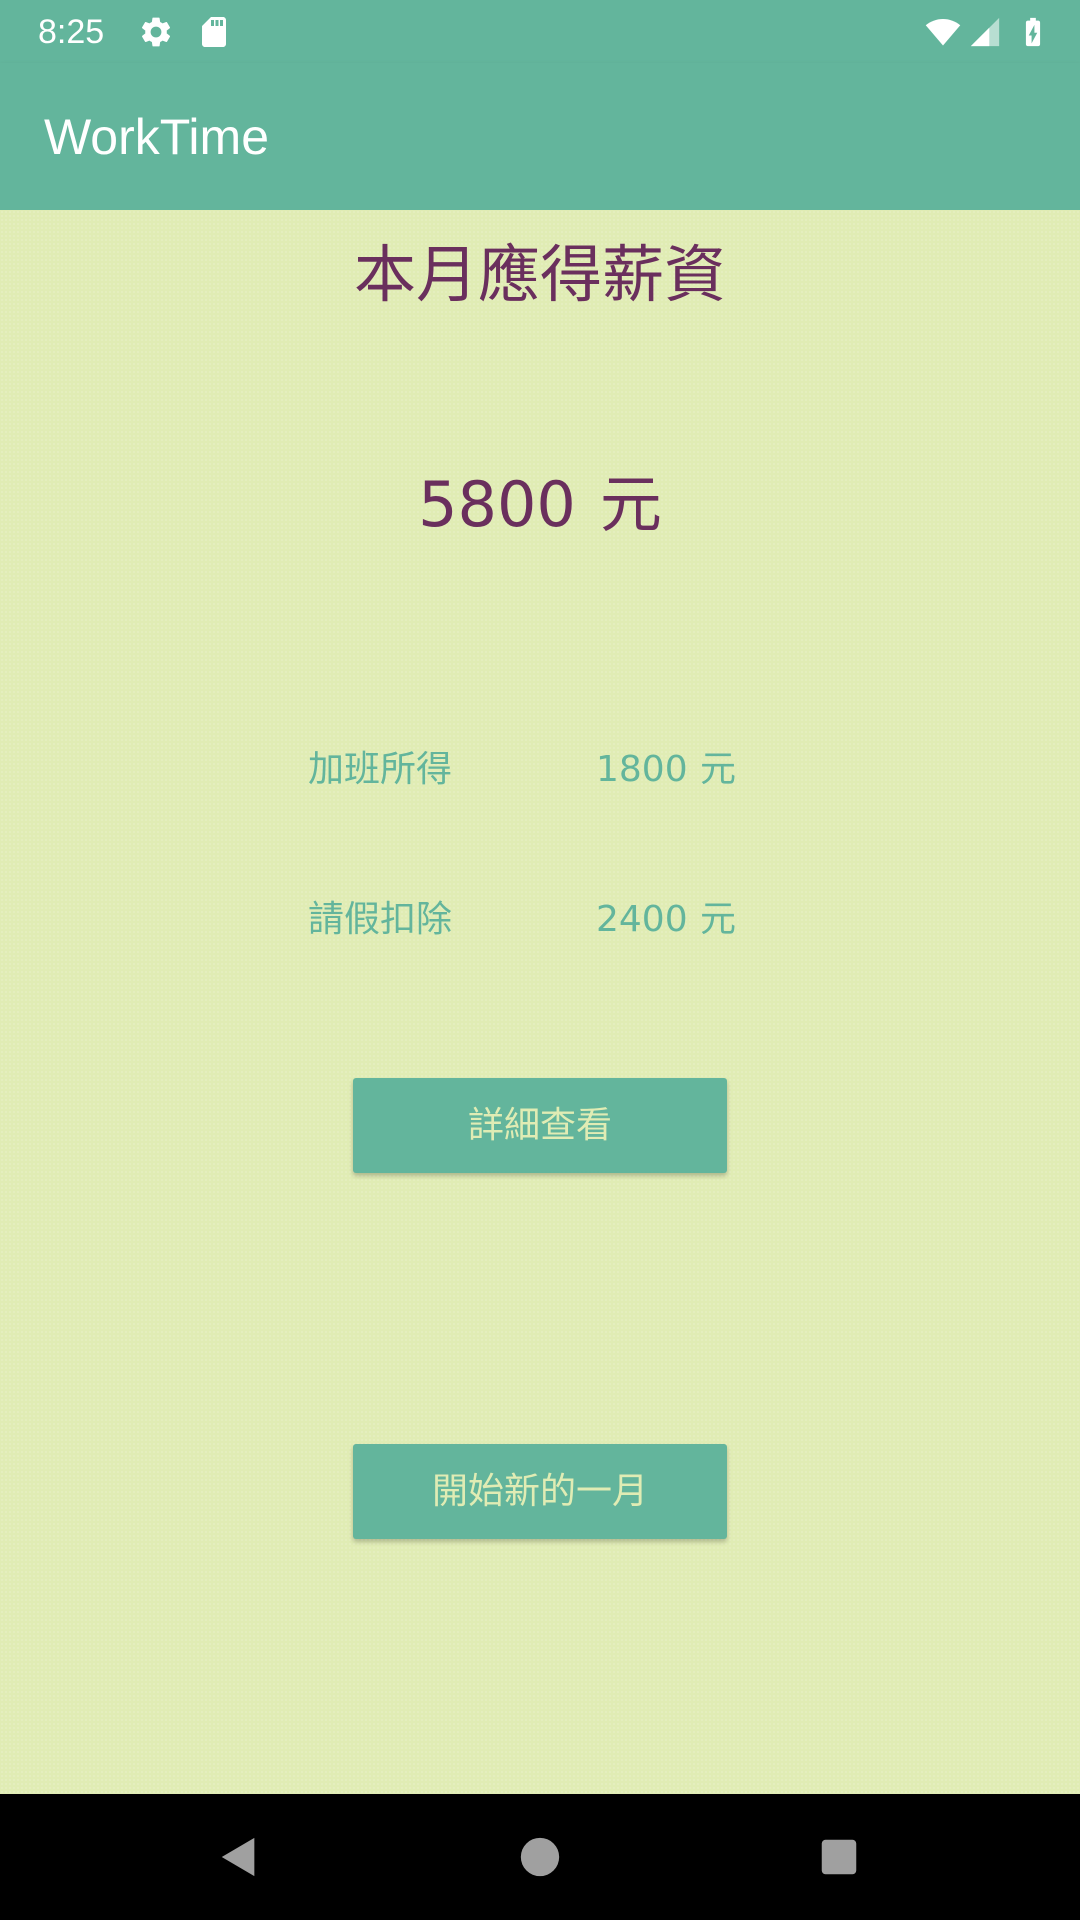 The width and height of the screenshot is (1080, 1920). What do you see at coordinates (985, 32) in the screenshot?
I see `signal-icon` at bounding box center [985, 32].